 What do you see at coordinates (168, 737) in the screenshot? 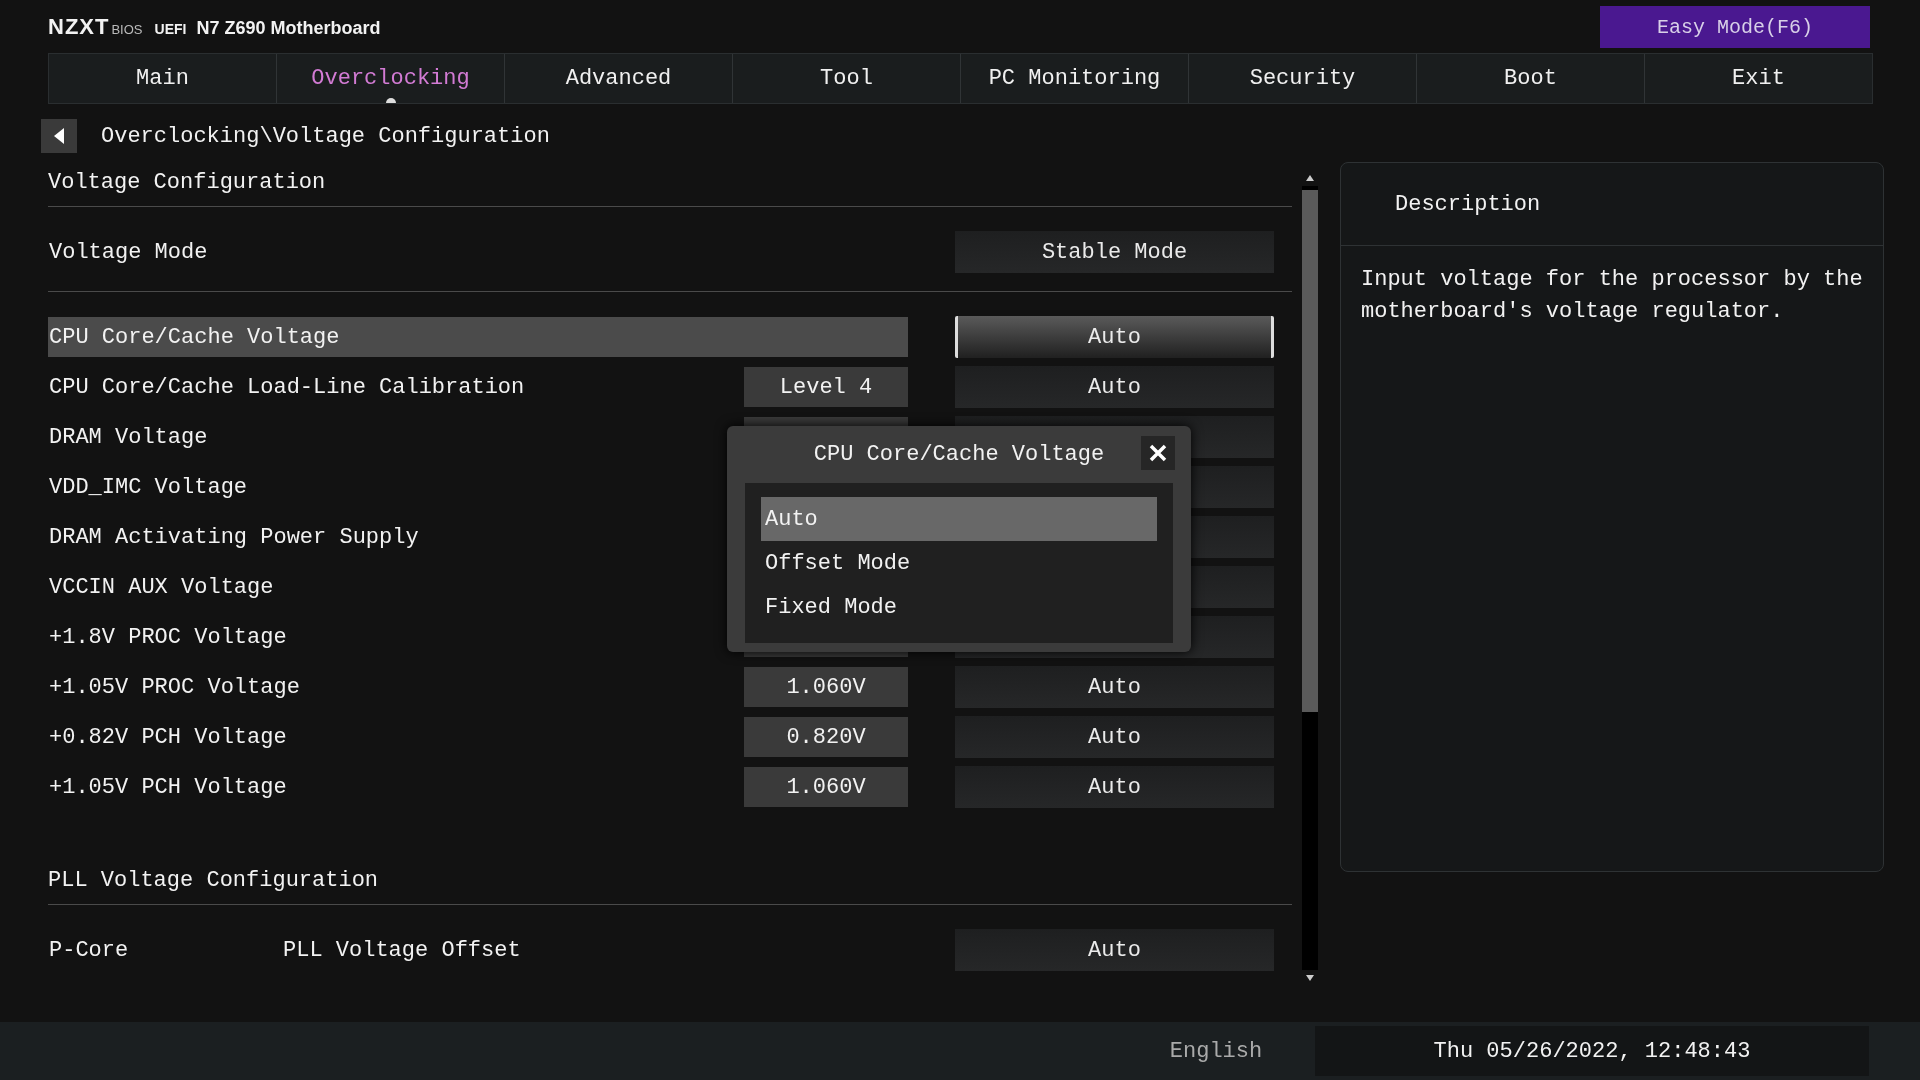
I see `setting-label: +0.82V PCH Voltage` at bounding box center [168, 737].